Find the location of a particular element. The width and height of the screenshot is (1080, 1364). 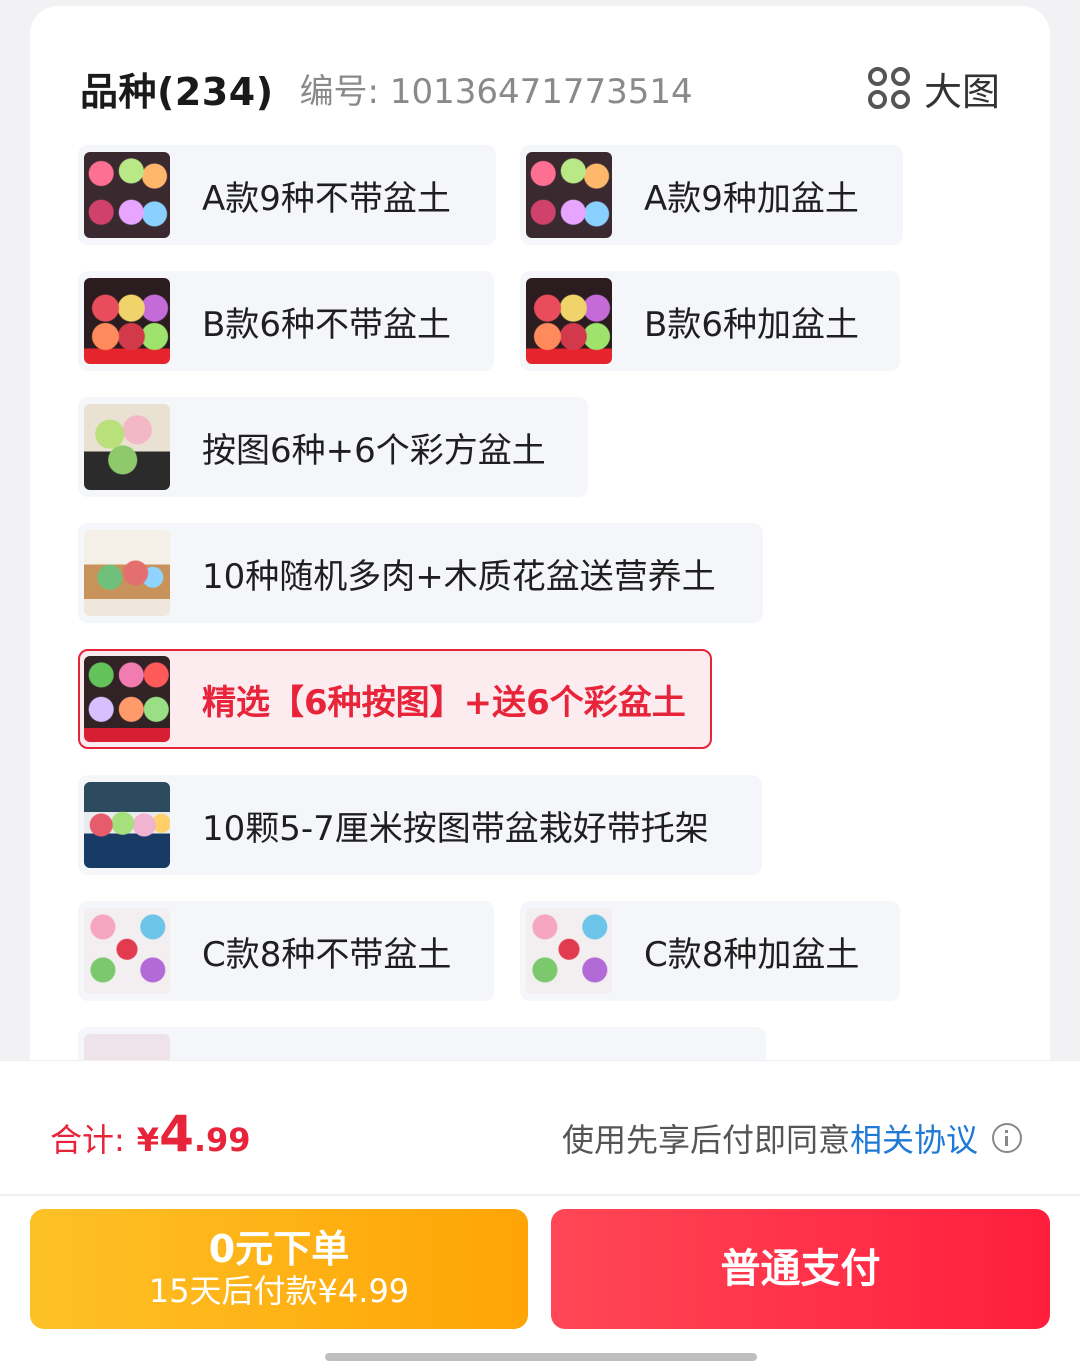

pay-later-main-label: 0元下单 is located at coordinates (279, 1249).